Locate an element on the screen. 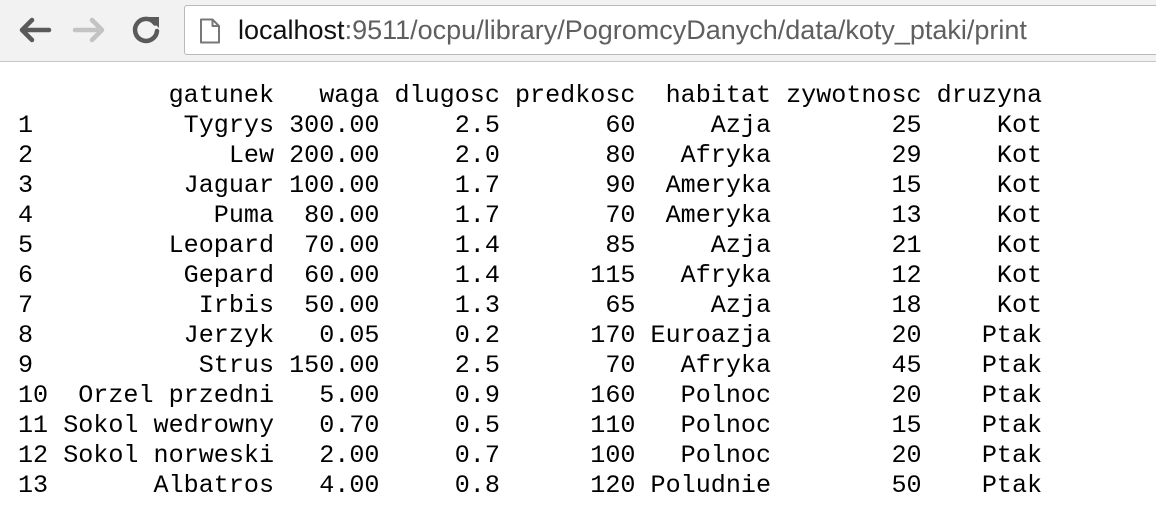 This screenshot has width=1156, height=506. table-row: 1 Tygrys 300.00 2.5 60 Azja 25 Kot is located at coordinates (530, 126).